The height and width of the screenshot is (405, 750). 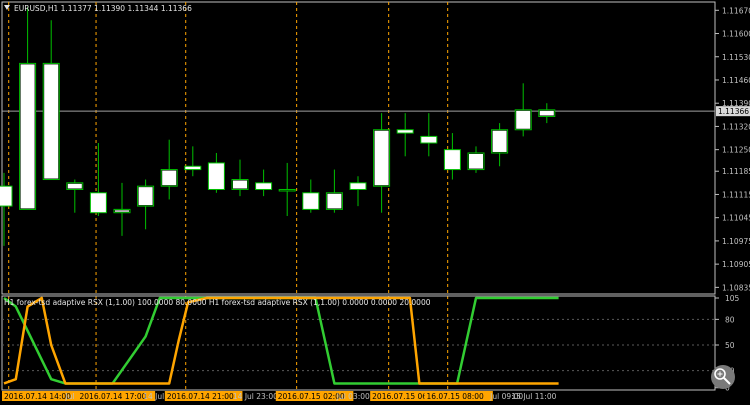 I want to click on price-tick-label: 1.11460, so click(x=736, y=80).